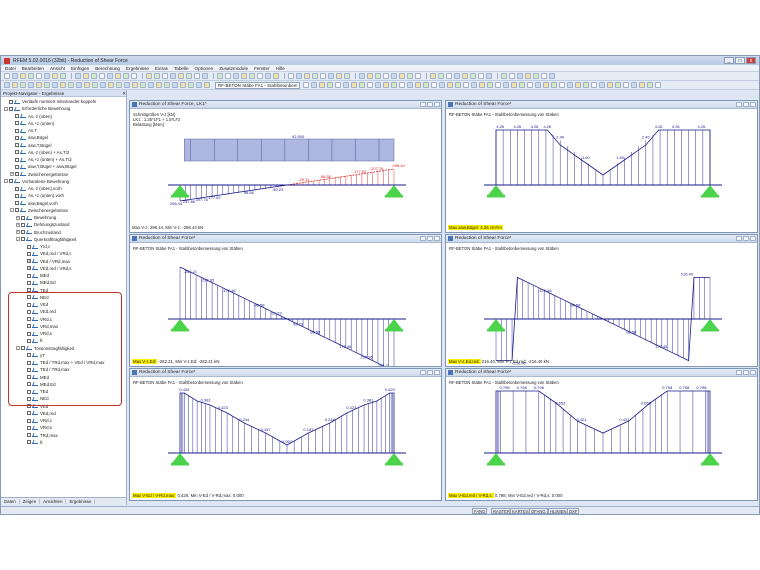 This screenshot has height=570, width=760. What do you see at coordinates (63, 217) in the screenshot?
I see `tree-item: + Bewehrung` at bounding box center [63, 217].